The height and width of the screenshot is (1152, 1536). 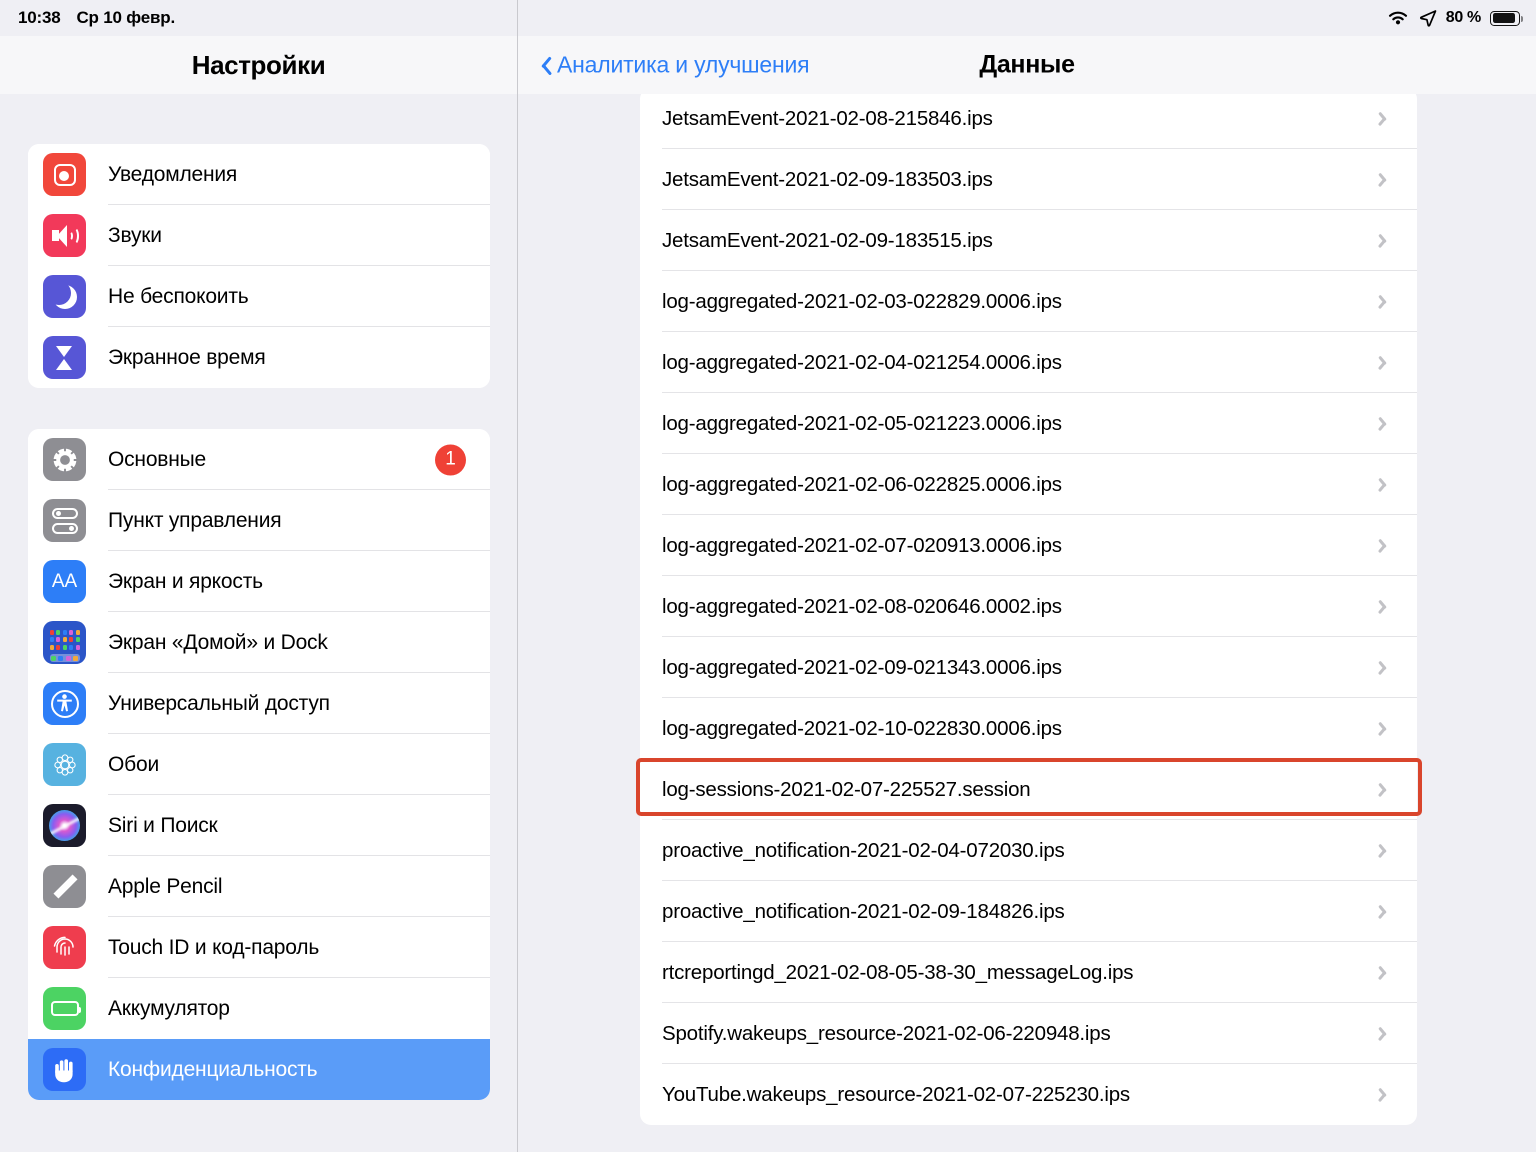 I want to click on sidebar-item-9: Touch ID и код-пароль, so click(x=259, y=947).